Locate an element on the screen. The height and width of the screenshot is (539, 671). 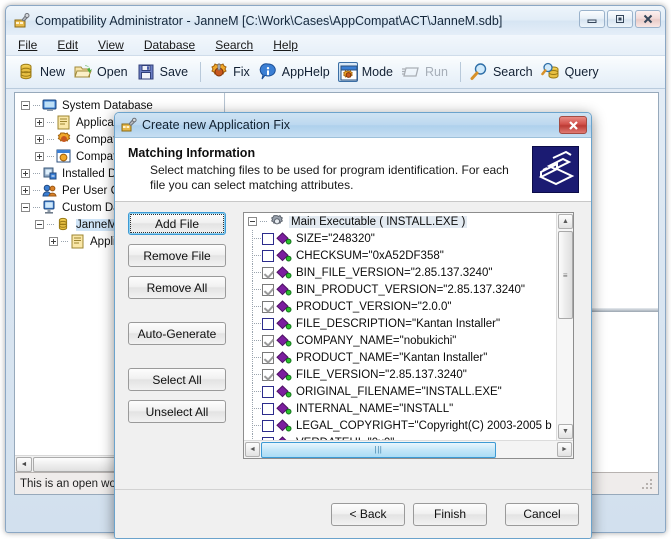
tree-node-label: JanneM is located at coordinates (96, 224).